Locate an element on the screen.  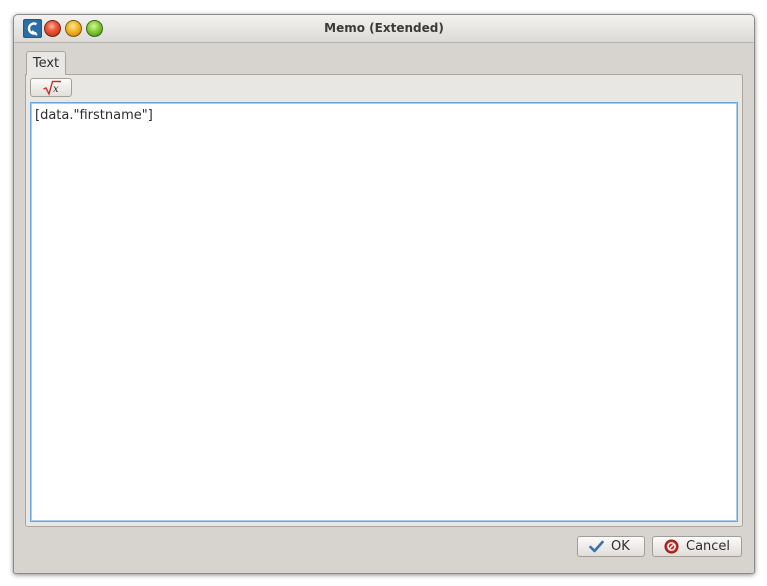
tab-label: Text is located at coordinates (46, 63).